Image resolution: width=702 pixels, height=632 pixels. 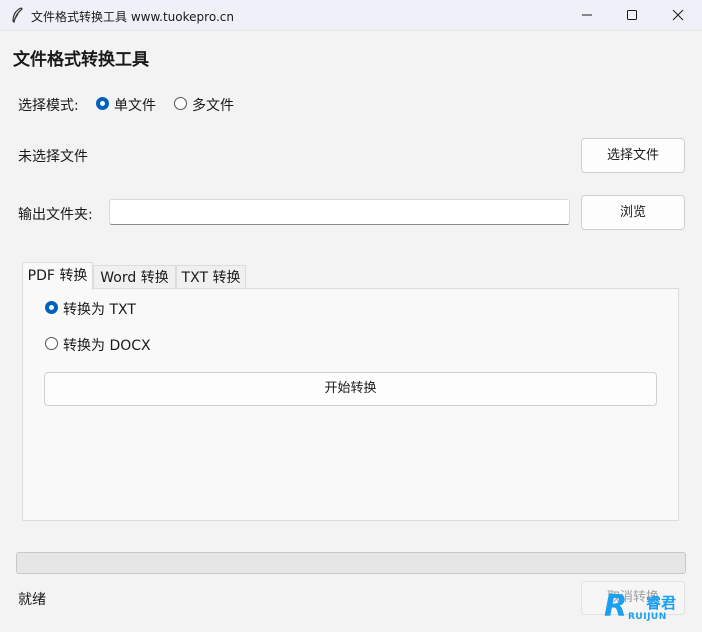 What do you see at coordinates (135, 105) in the screenshot?
I see `mode-single-label: 单文件` at bounding box center [135, 105].